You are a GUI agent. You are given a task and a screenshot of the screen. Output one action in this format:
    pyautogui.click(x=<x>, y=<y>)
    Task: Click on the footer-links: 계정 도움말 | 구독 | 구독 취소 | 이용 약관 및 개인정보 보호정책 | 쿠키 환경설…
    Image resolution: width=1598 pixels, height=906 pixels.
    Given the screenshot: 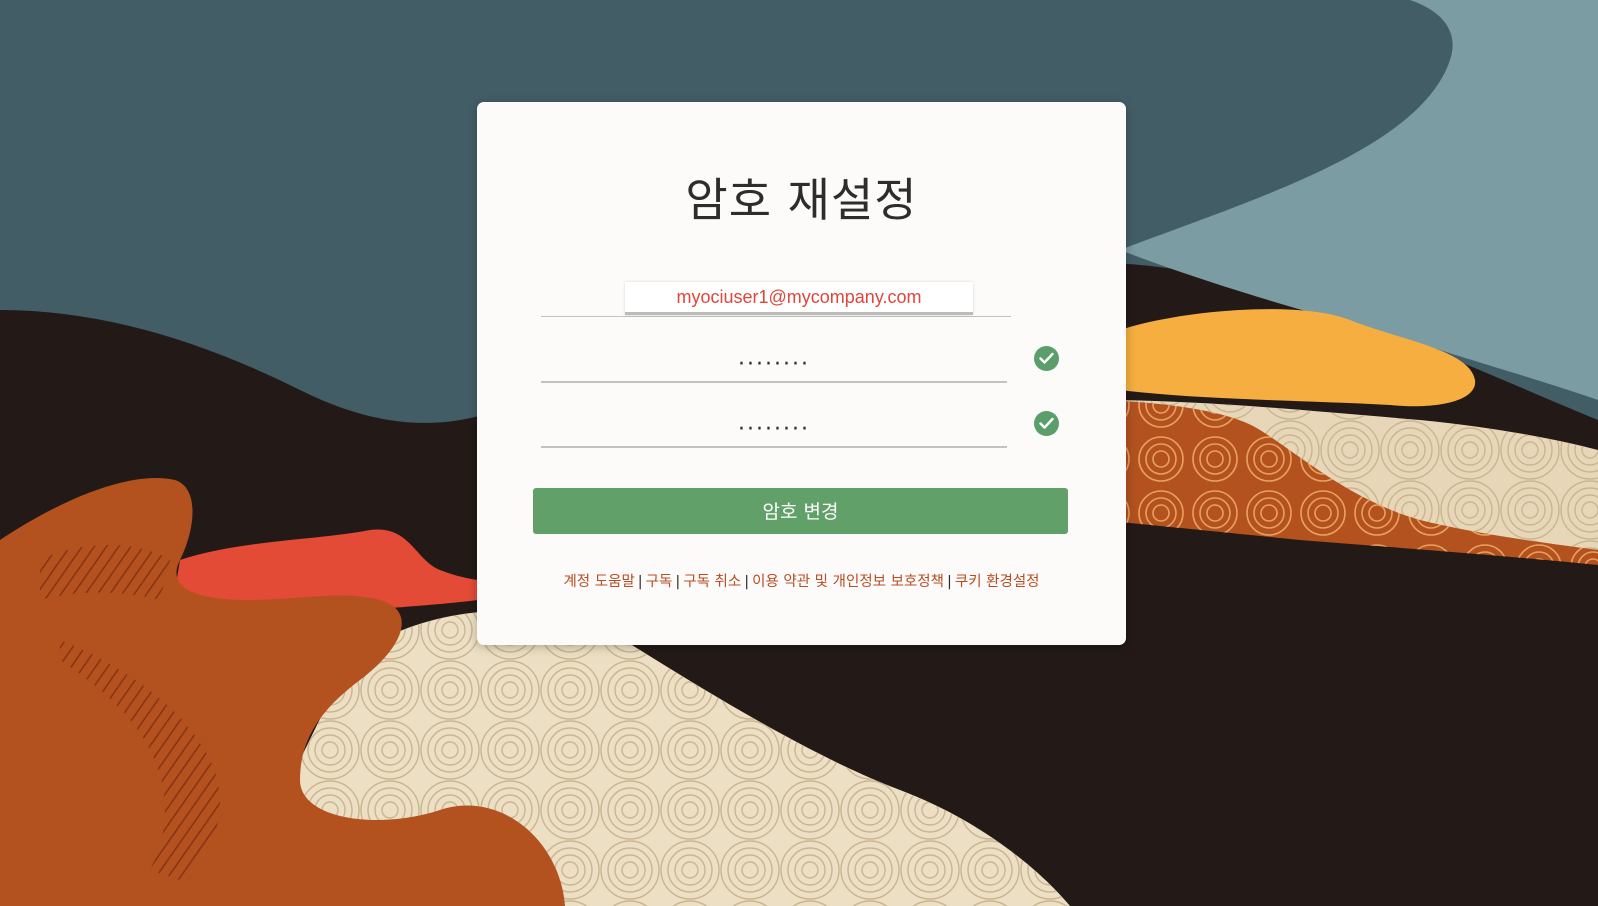 What is the action you would take?
    pyautogui.click(x=801, y=580)
    